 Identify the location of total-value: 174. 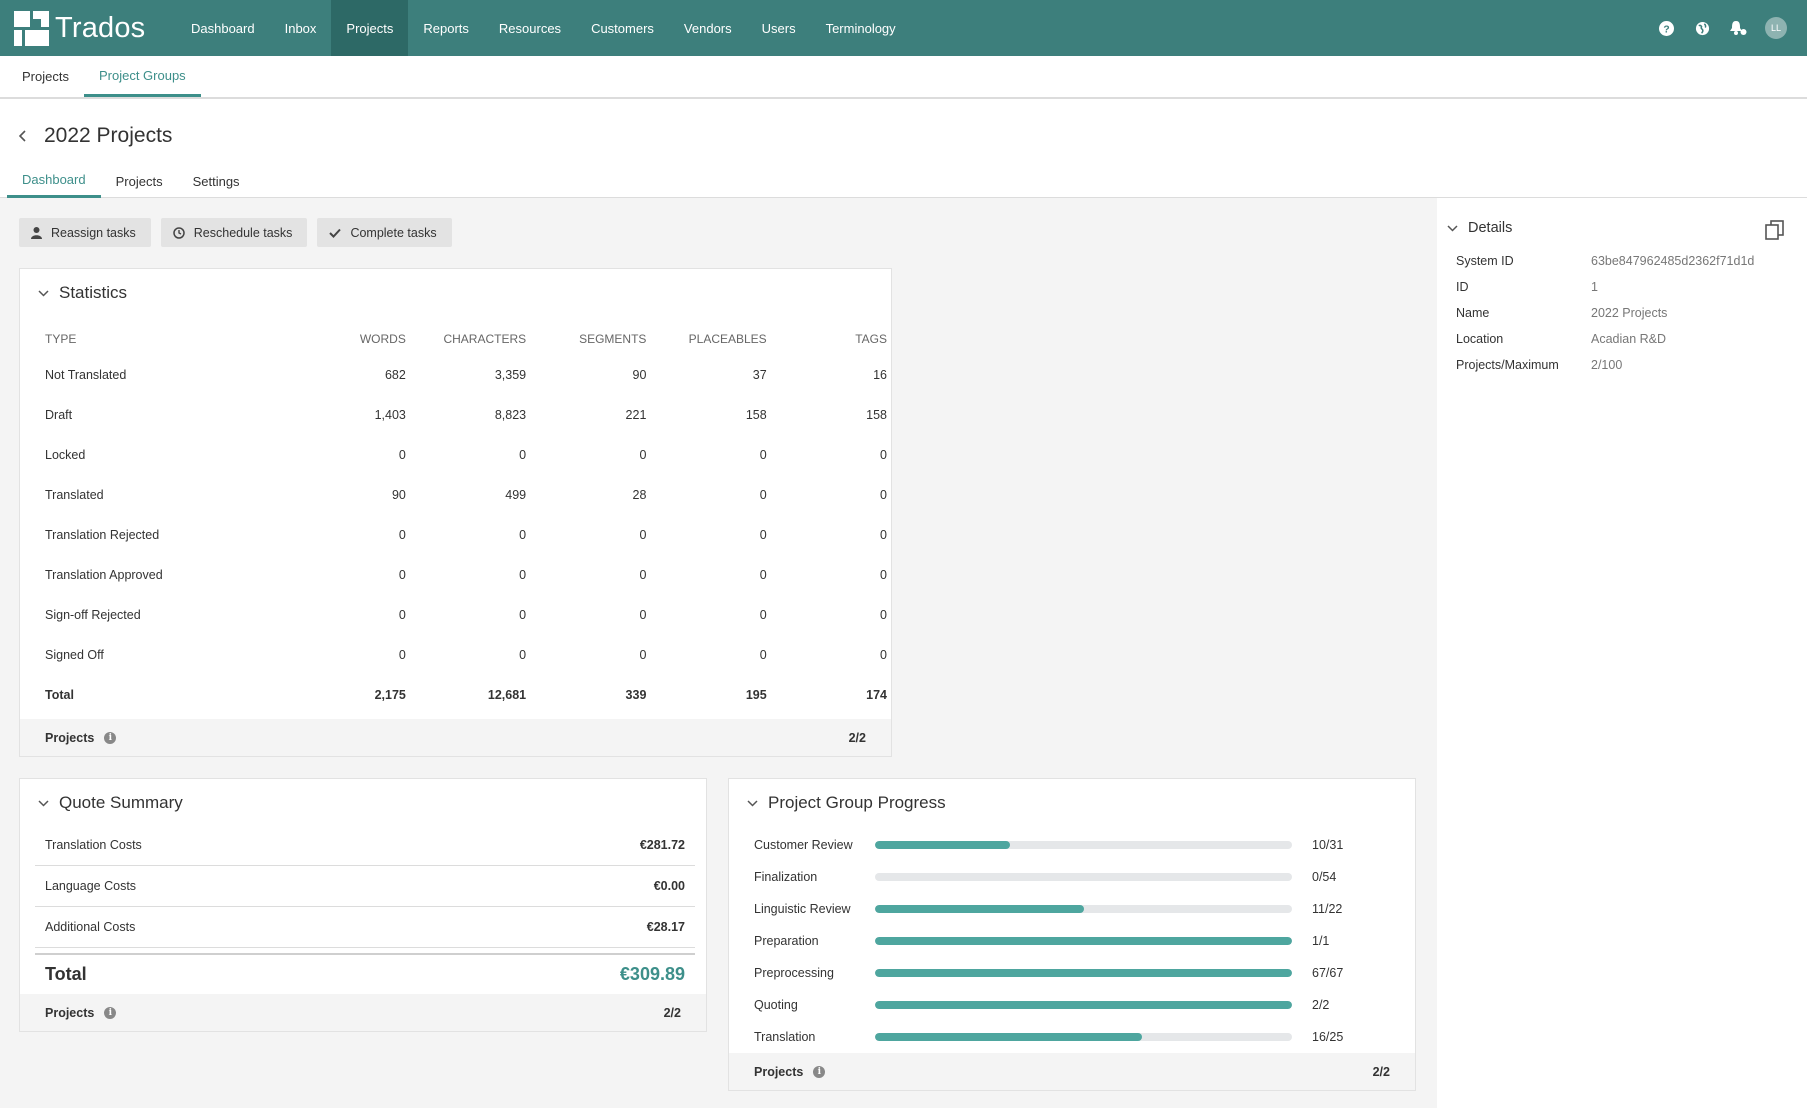
(876, 695).